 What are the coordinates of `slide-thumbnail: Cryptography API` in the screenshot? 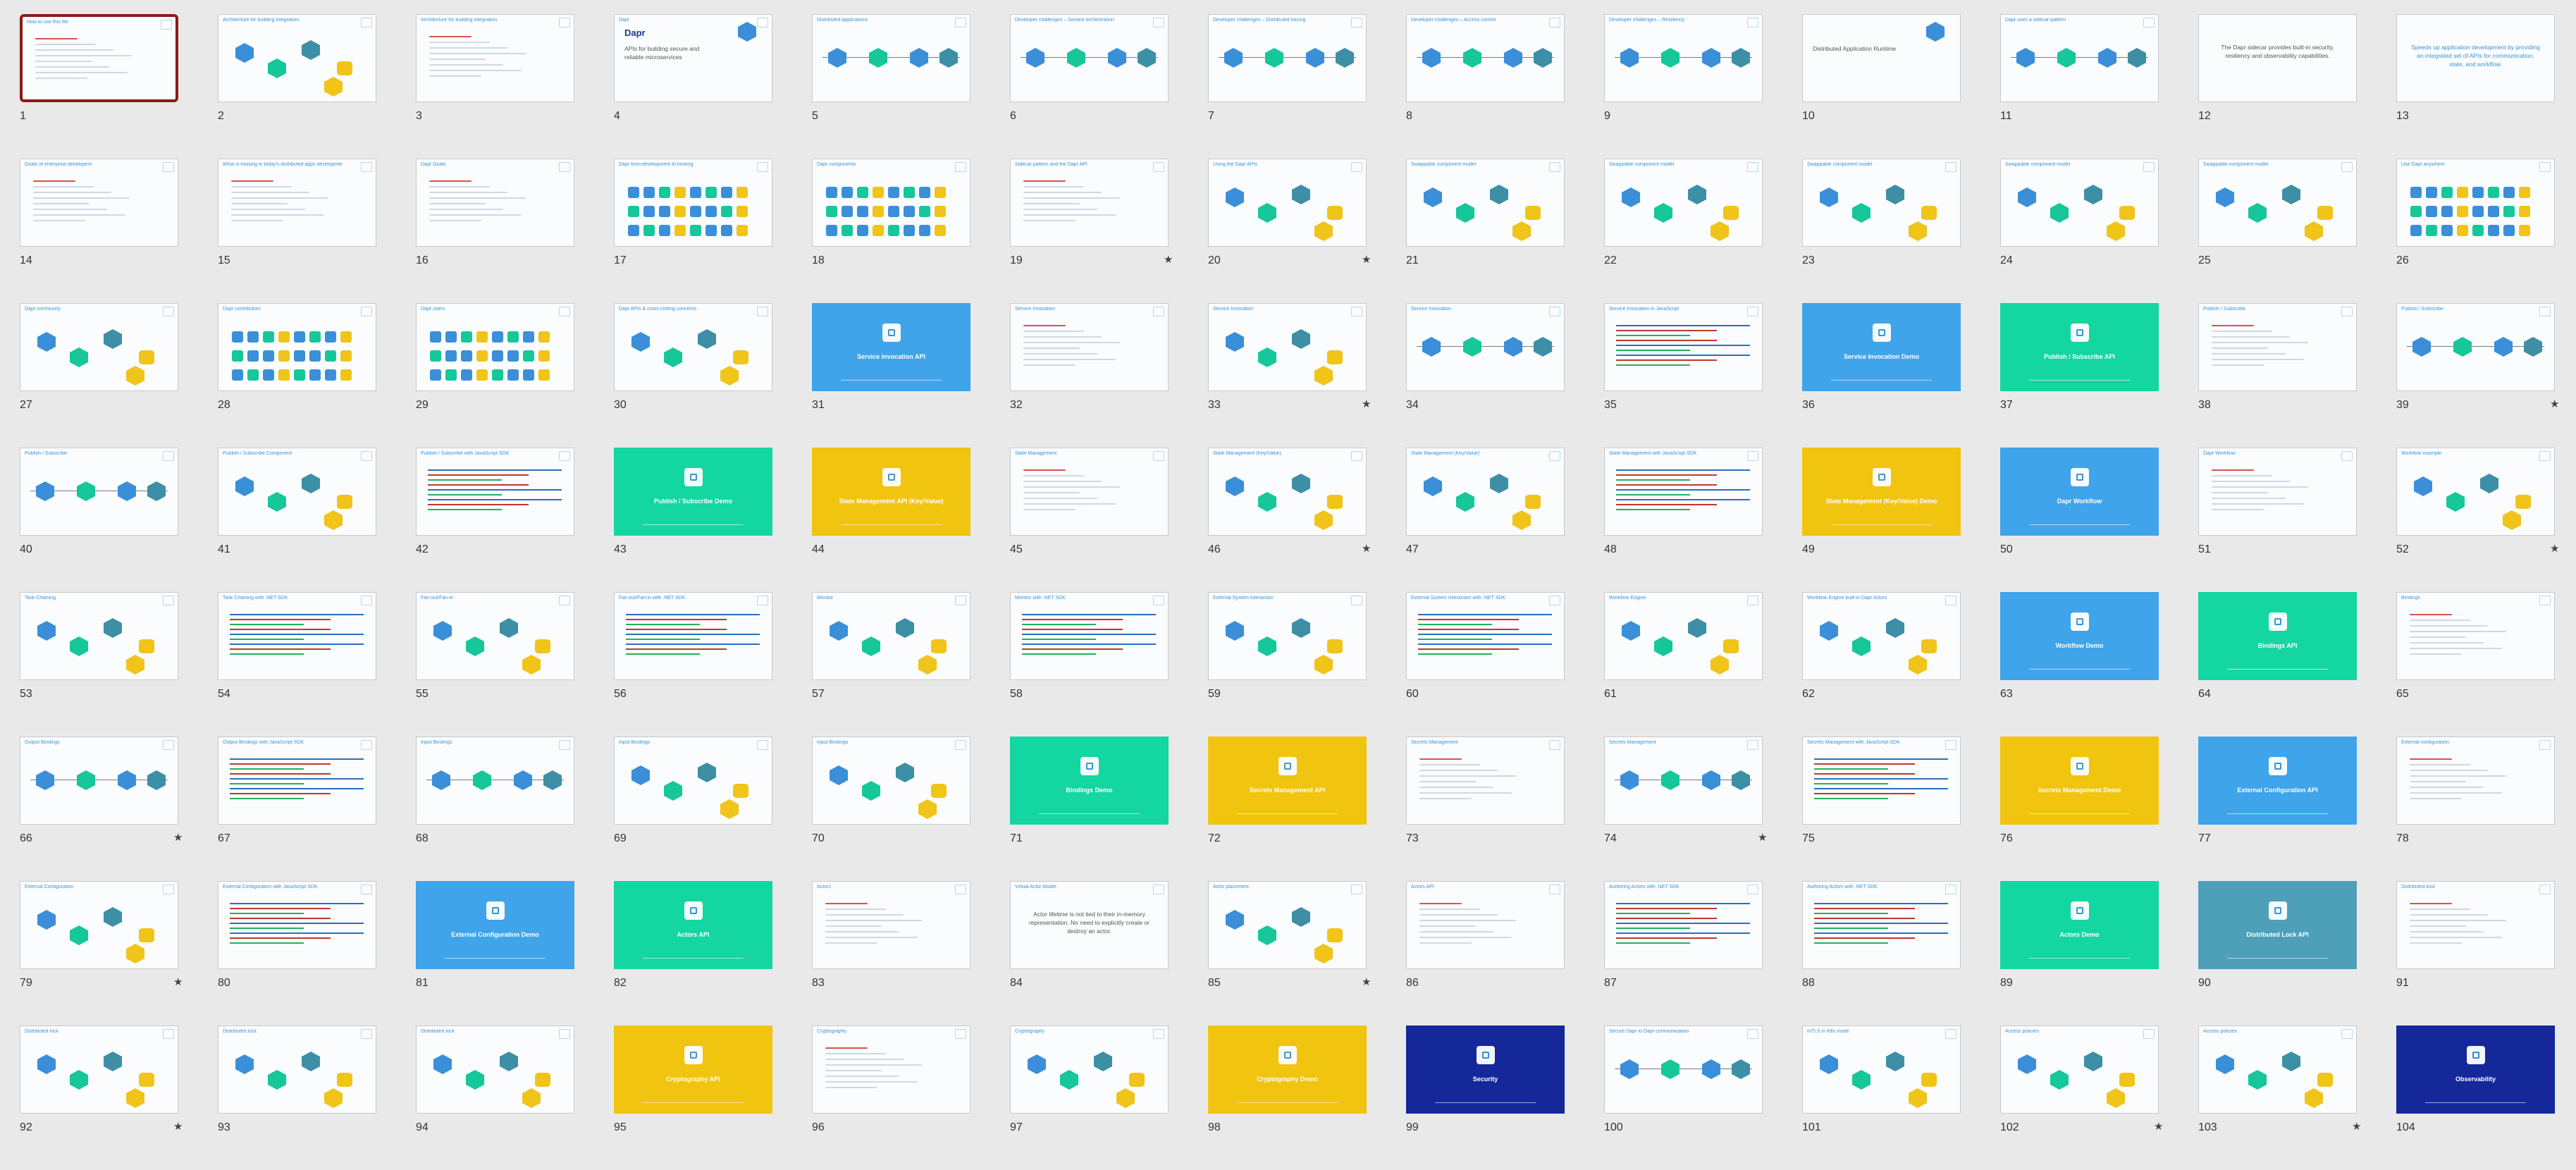 It's located at (693, 1070).